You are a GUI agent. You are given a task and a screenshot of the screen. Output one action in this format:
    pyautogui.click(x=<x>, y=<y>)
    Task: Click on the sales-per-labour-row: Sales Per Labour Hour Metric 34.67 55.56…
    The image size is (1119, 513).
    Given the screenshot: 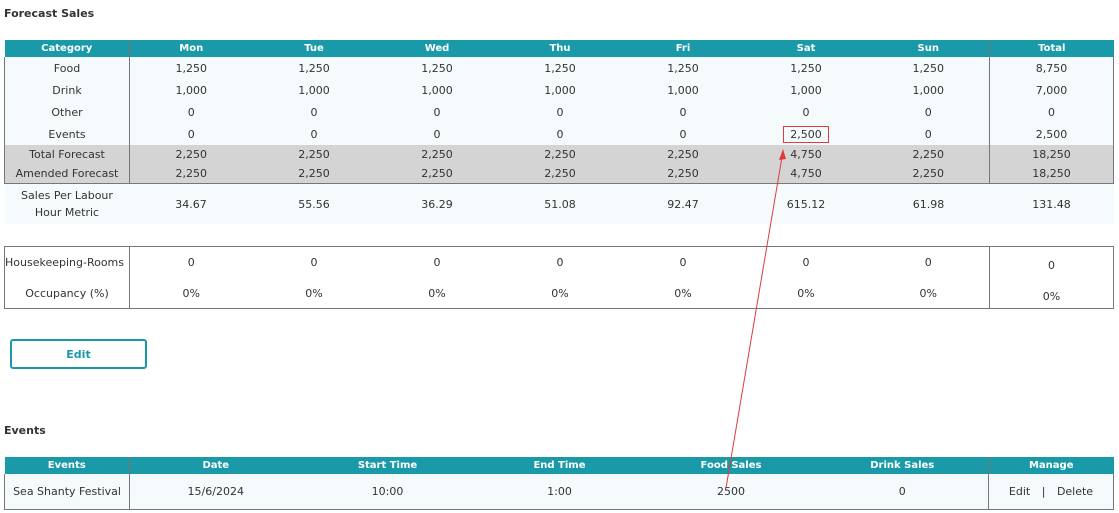 What is the action you would take?
    pyautogui.click(x=559, y=203)
    